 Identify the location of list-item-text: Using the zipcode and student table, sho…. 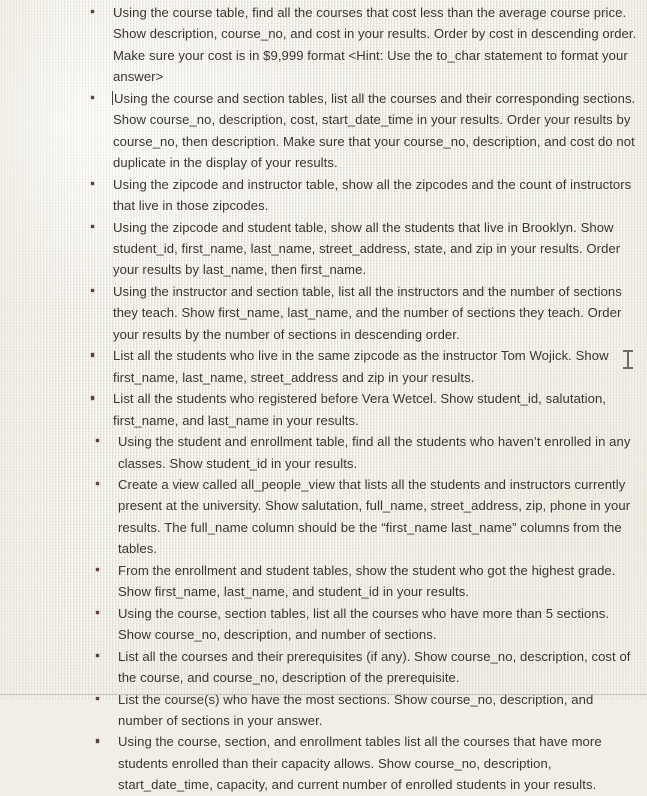
(367, 248).